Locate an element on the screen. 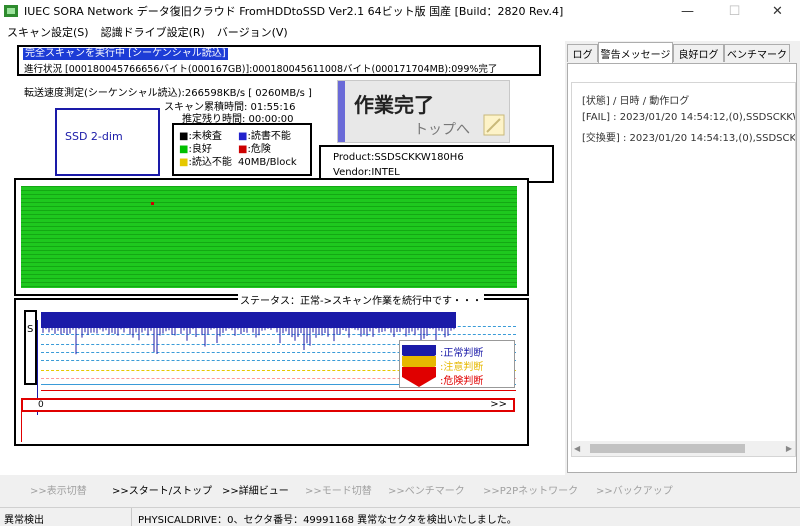 The image size is (800, 526). p2p-network-button: >>P2Pネットワーク is located at coordinates (530, 489).